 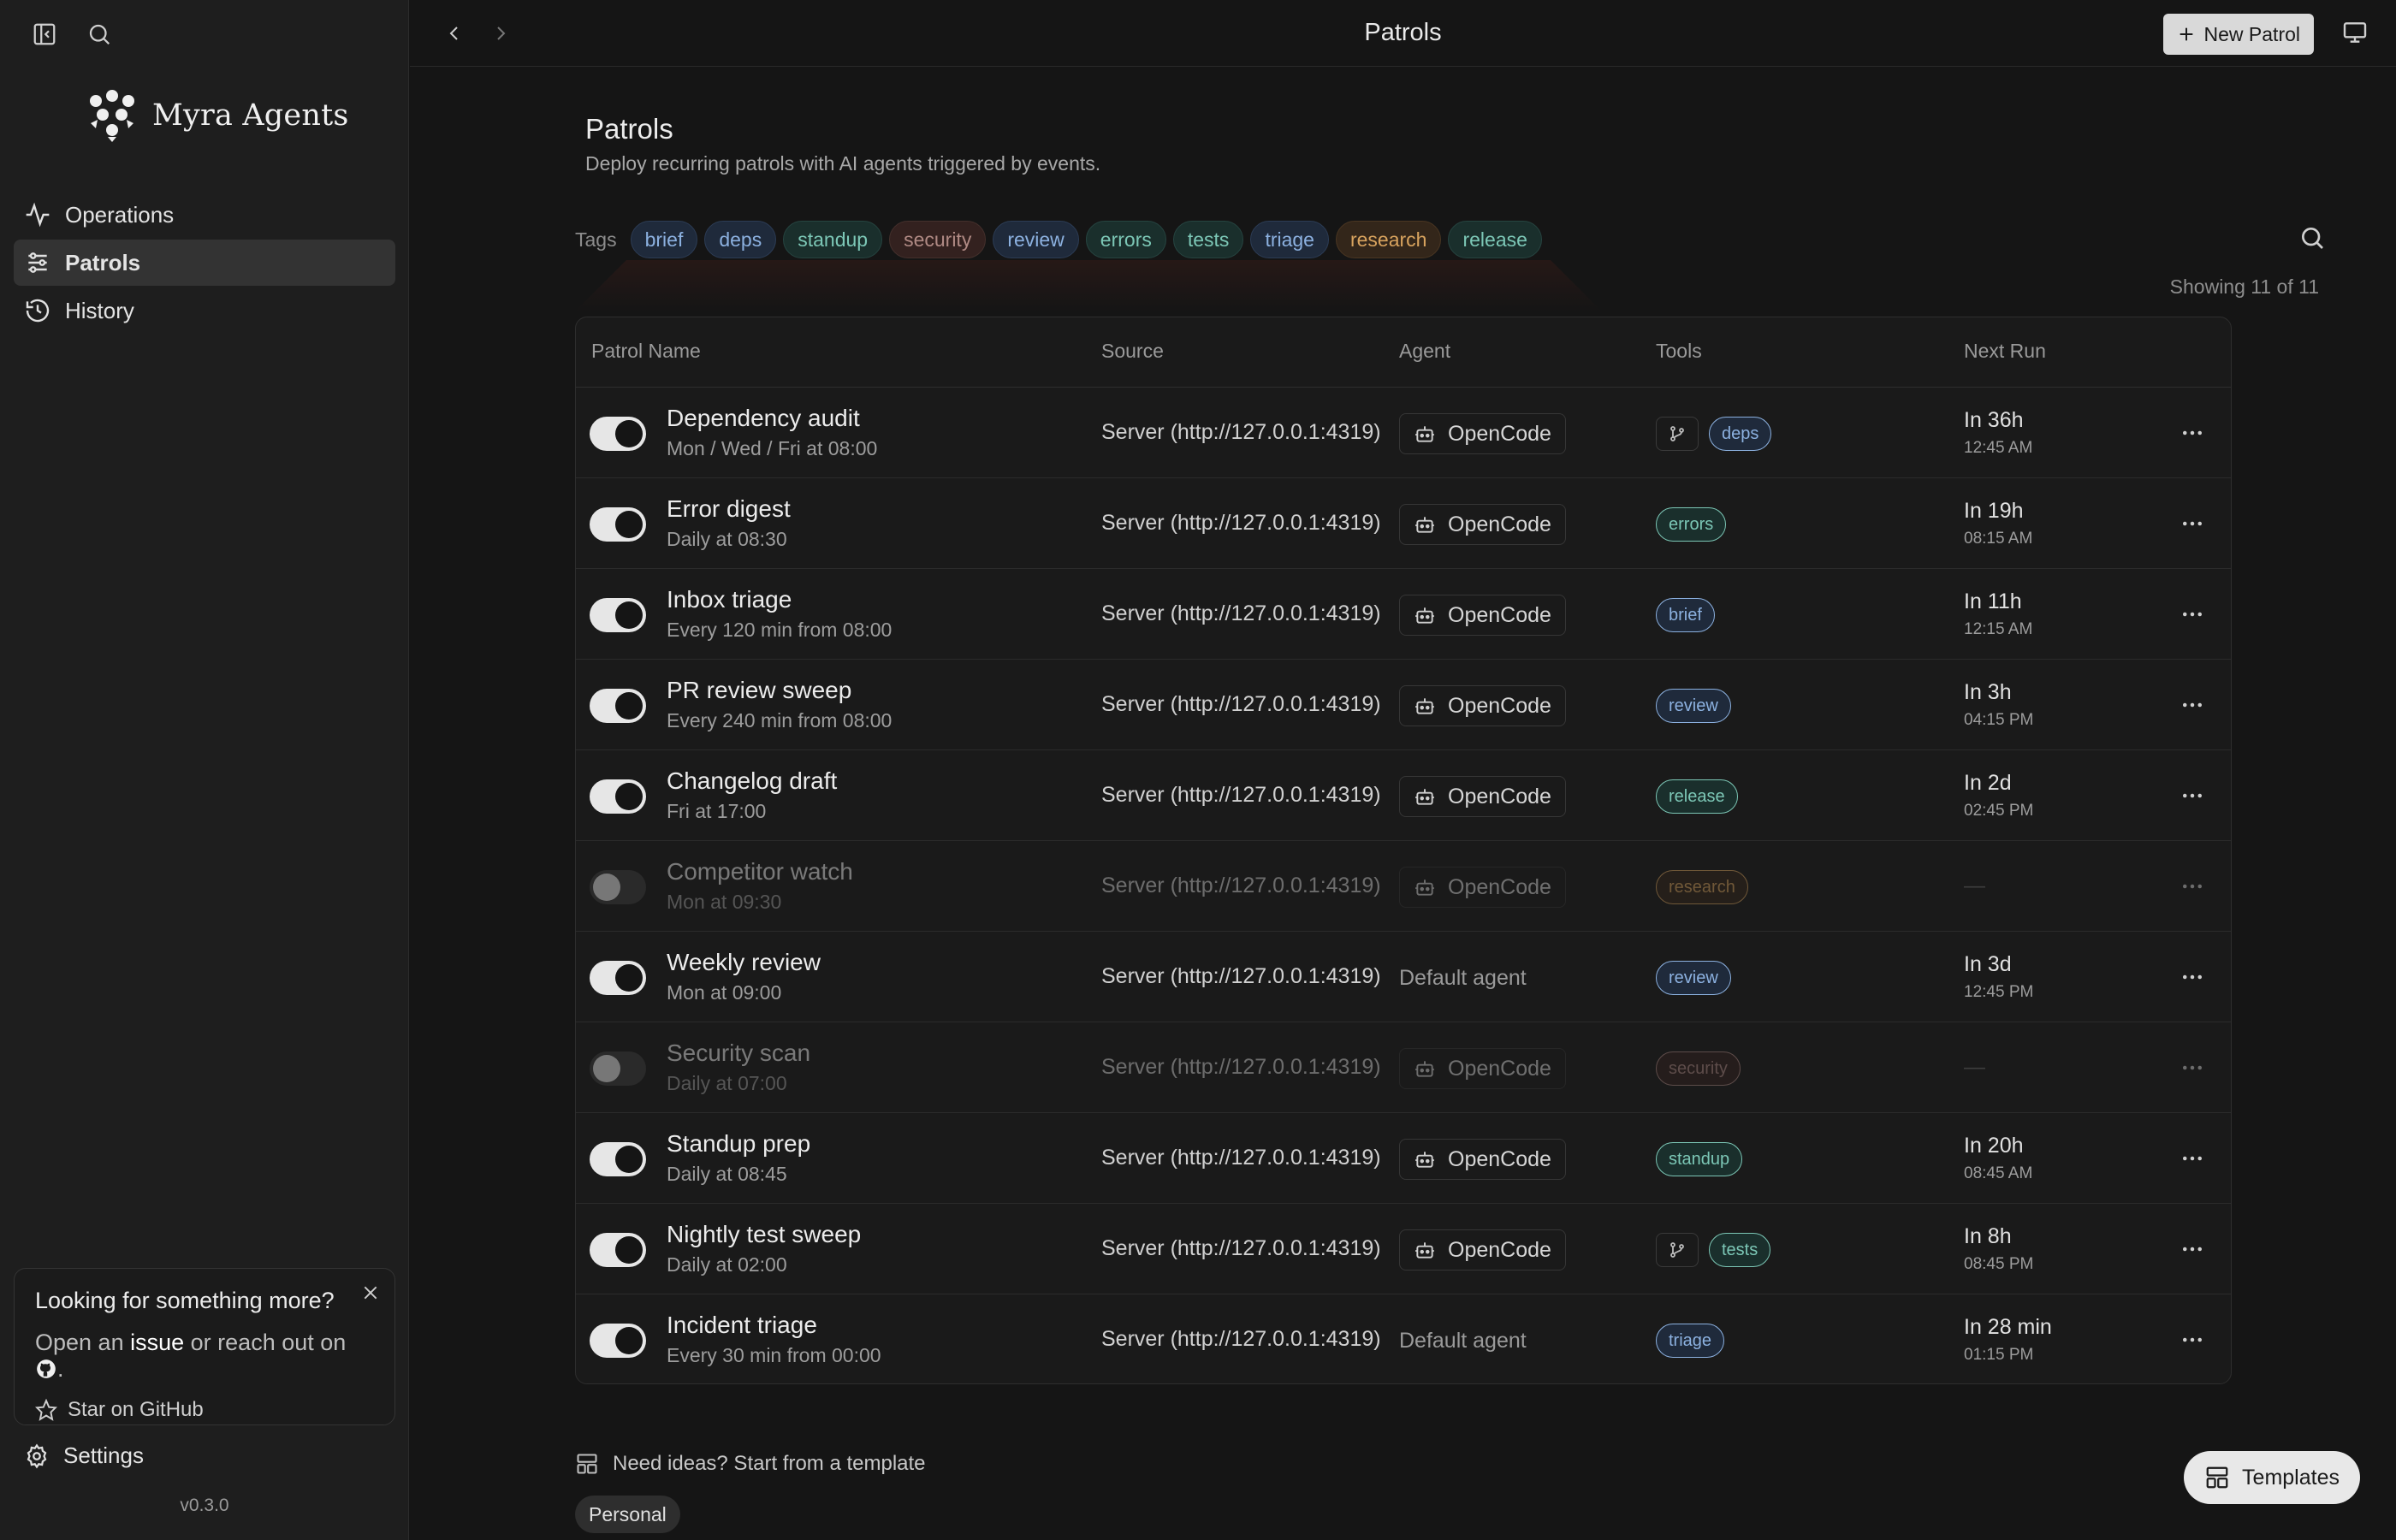 What do you see at coordinates (1289, 239) in the screenshot?
I see `tag-filter-triage: triage` at bounding box center [1289, 239].